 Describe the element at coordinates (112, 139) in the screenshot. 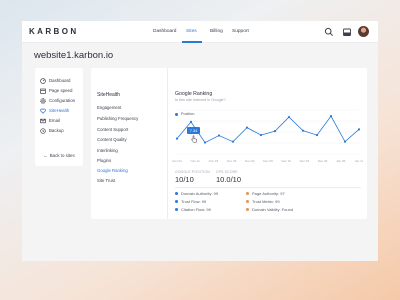

I see `menu-content-quality: Content Quality` at that location.